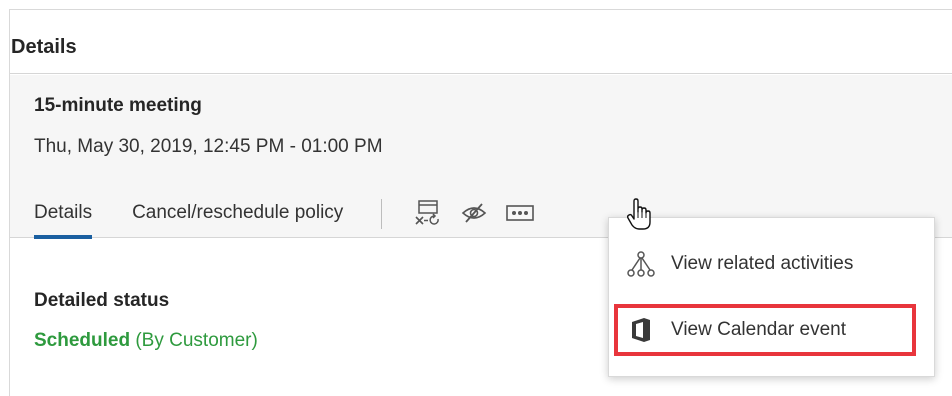 The image size is (952, 396). What do you see at coordinates (641, 330) in the screenshot?
I see `office-icon` at bounding box center [641, 330].